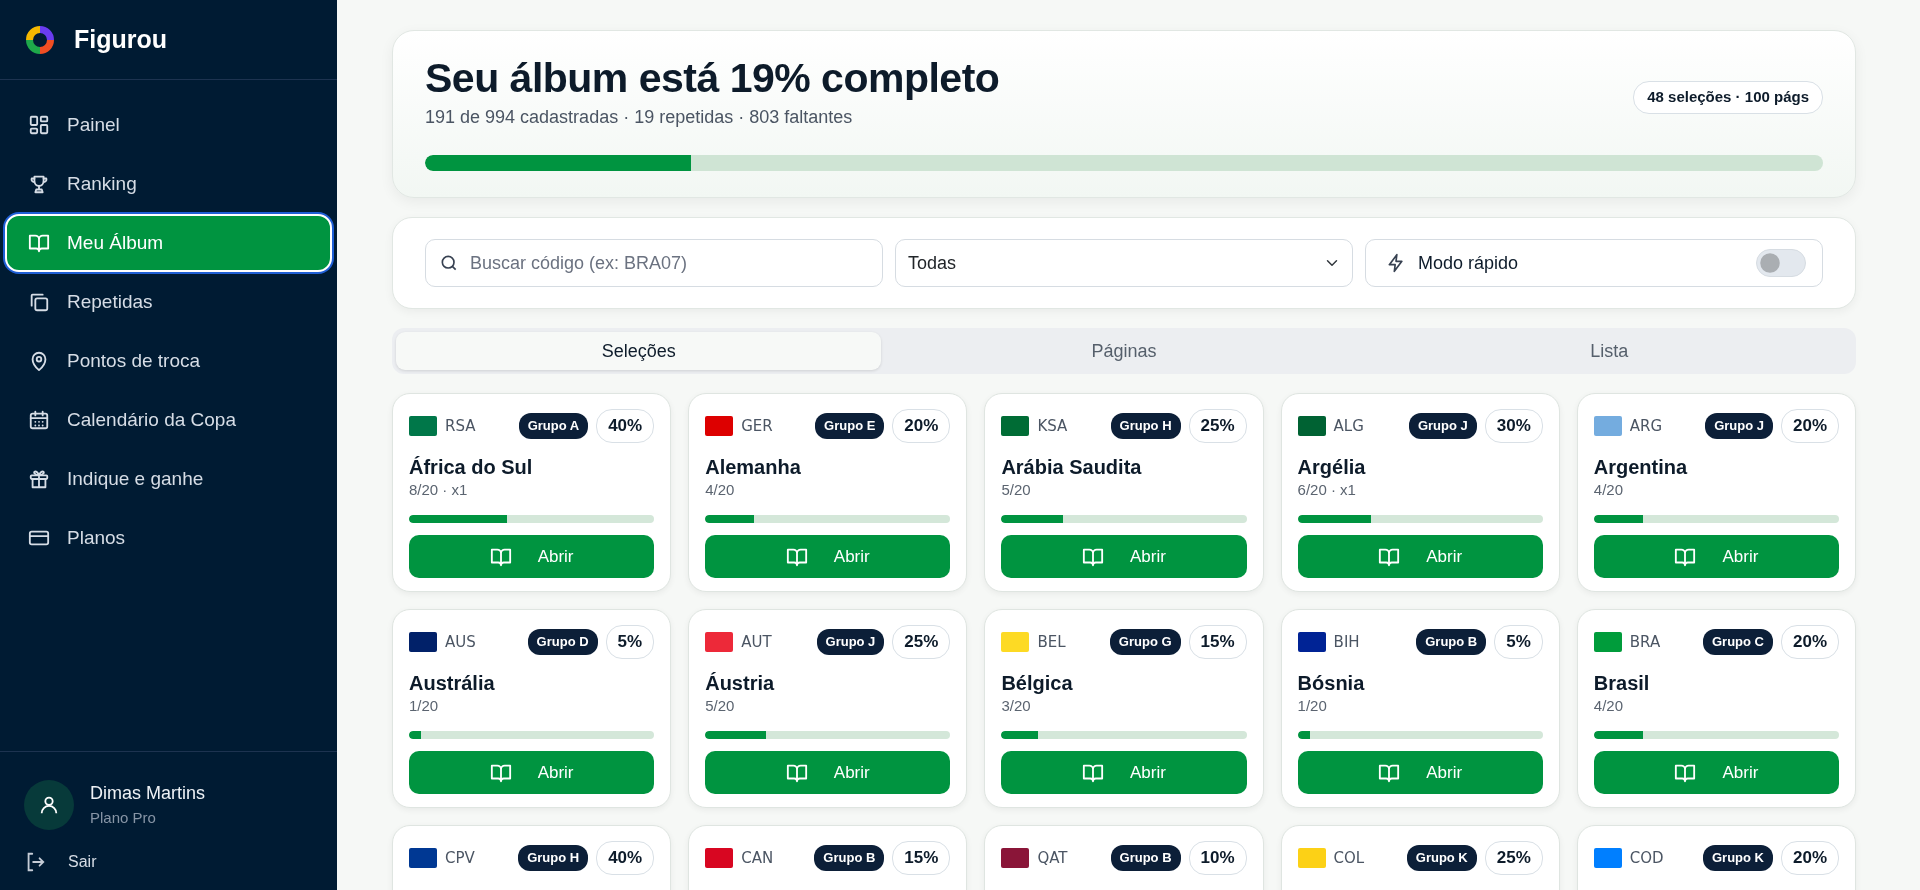 Image resolution: width=1920 pixels, height=890 pixels. Describe the element at coordinates (1641, 466) in the screenshot. I see `team-name: Argentina` at that location.